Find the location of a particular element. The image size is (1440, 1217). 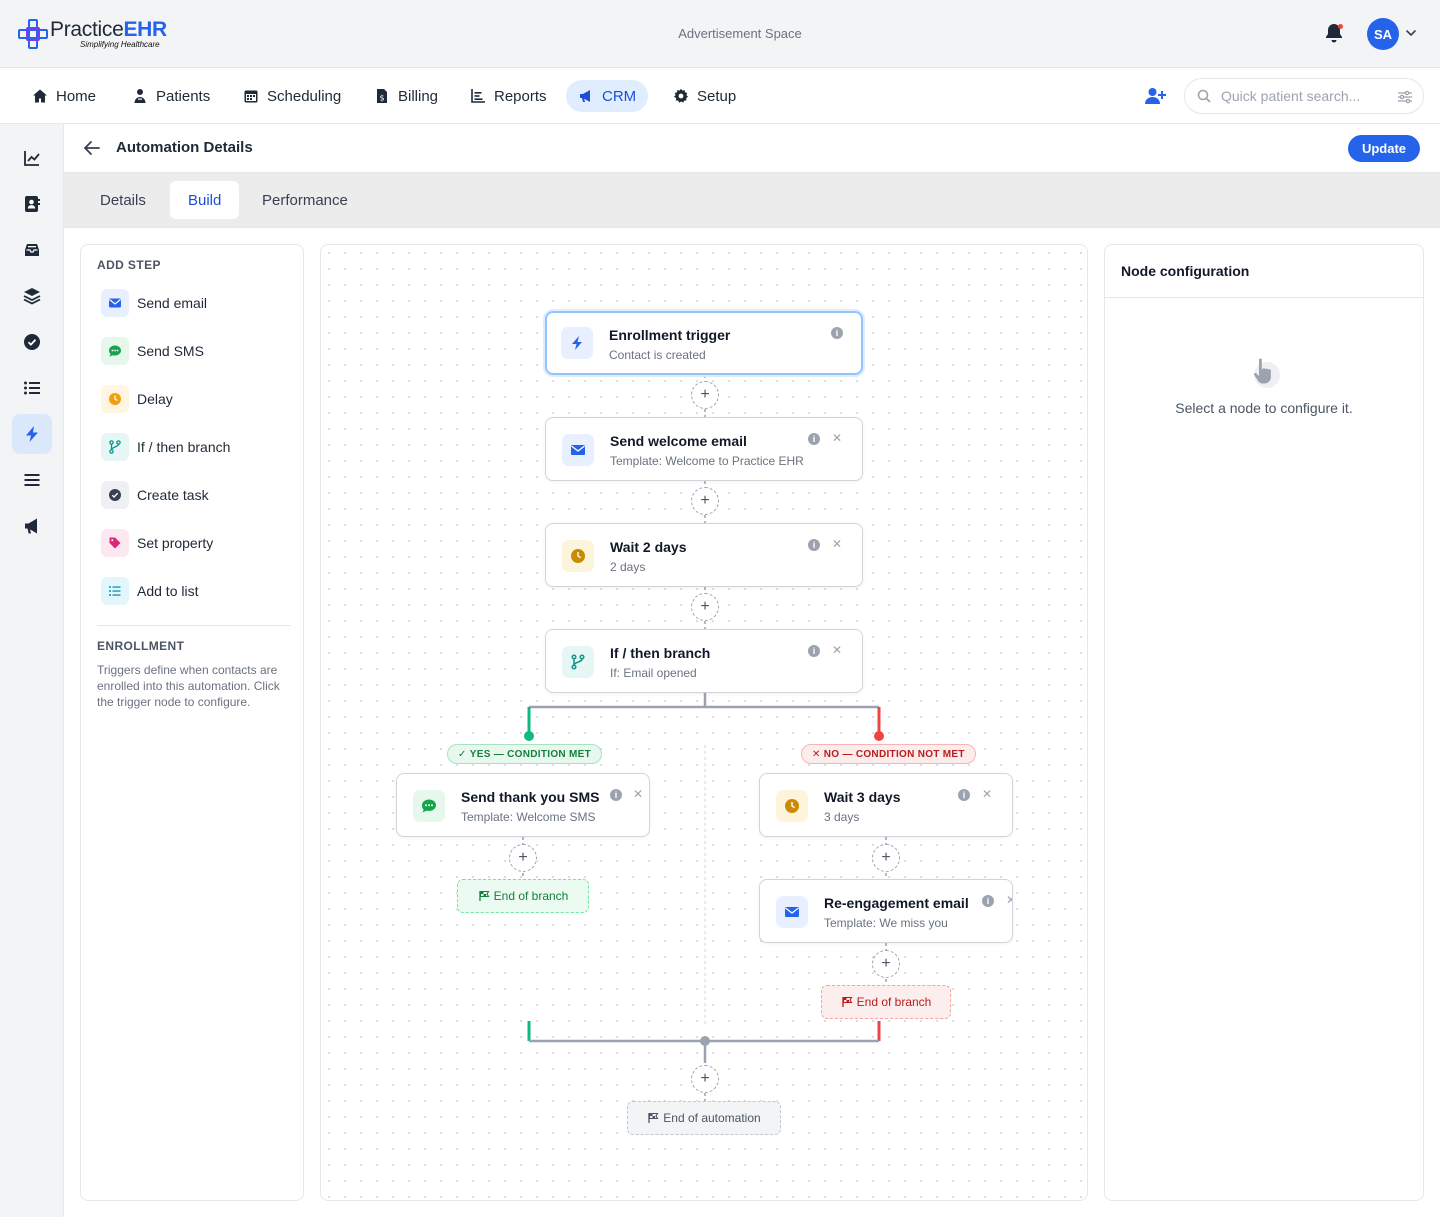

step-send-sms: Send SMS is located at coordinates (152, 351).